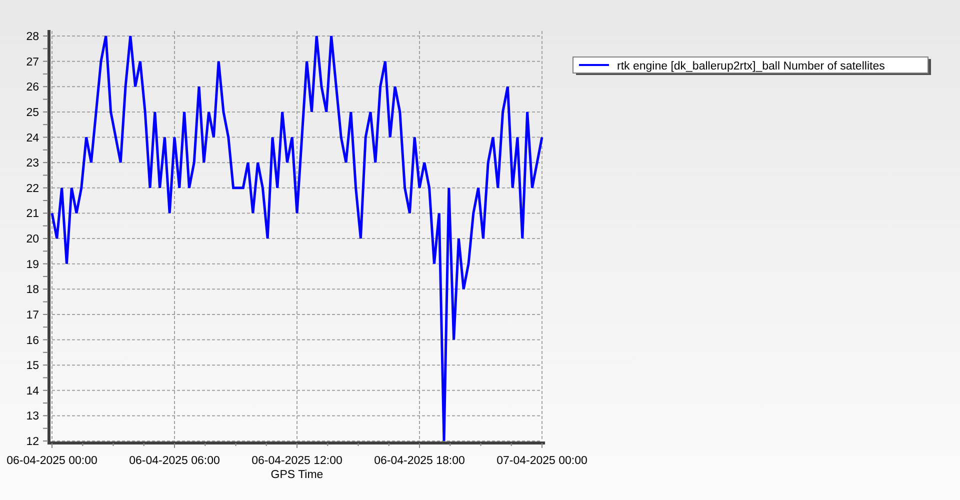 The image size is (960, 500). I want to click on y-tick-label: 16, so click(32, 340).